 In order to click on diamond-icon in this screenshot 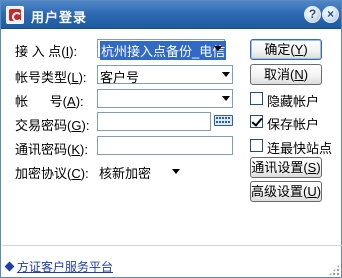, I will do `click(9, 266)`.